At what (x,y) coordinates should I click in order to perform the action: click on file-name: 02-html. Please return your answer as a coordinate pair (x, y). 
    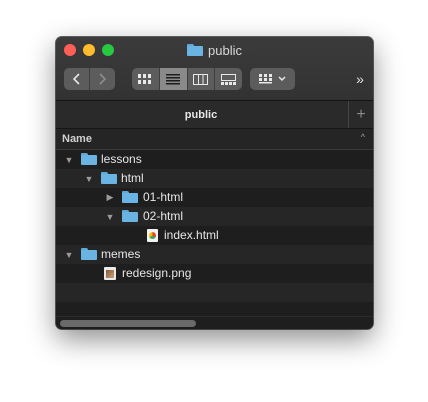
    Looking at the image, I should click on (163, 216).